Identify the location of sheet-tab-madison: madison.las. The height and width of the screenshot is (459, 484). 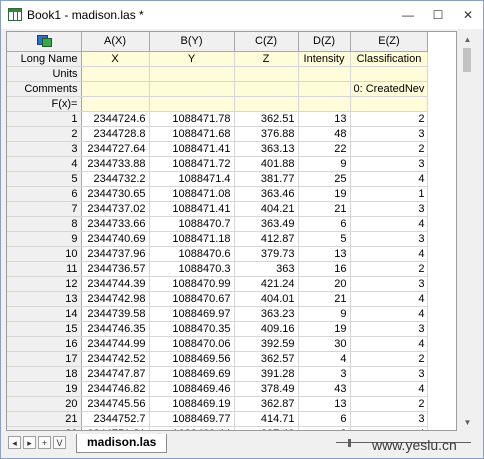
(122, 443).